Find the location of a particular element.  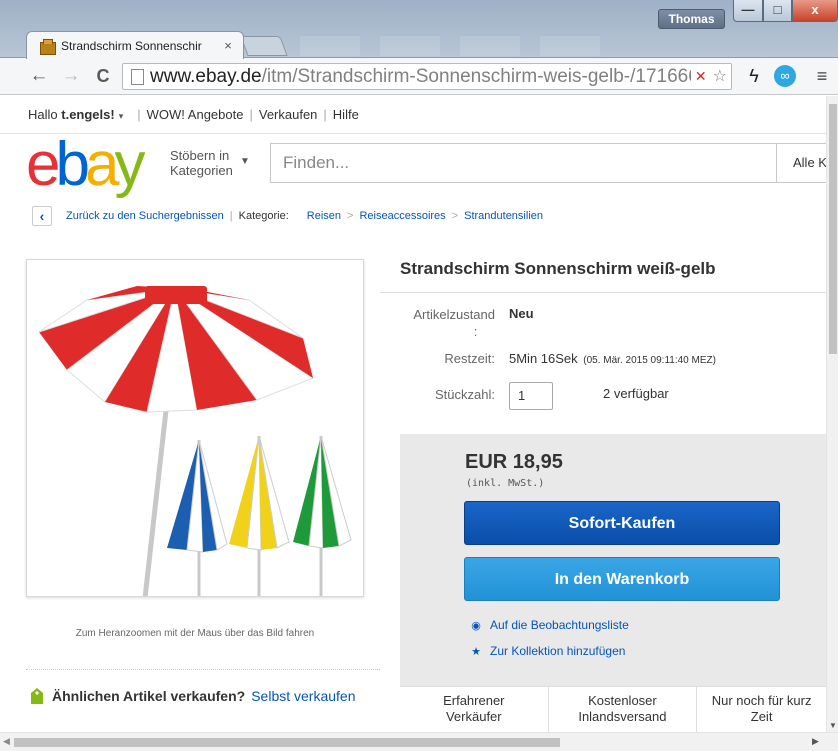

end-date: (05. Mär. 2015 09:11:40 MEZ) is located at coordinates (649, 360).